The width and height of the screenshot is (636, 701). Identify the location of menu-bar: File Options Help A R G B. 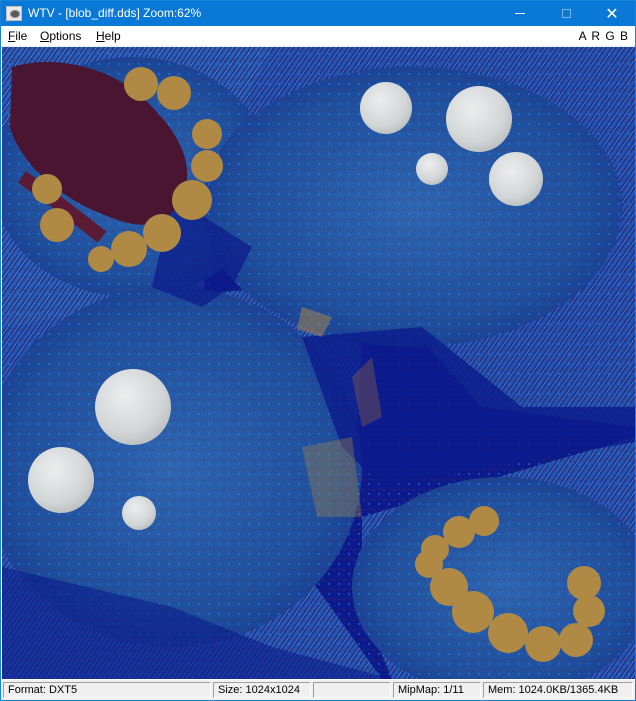
(318, 36).